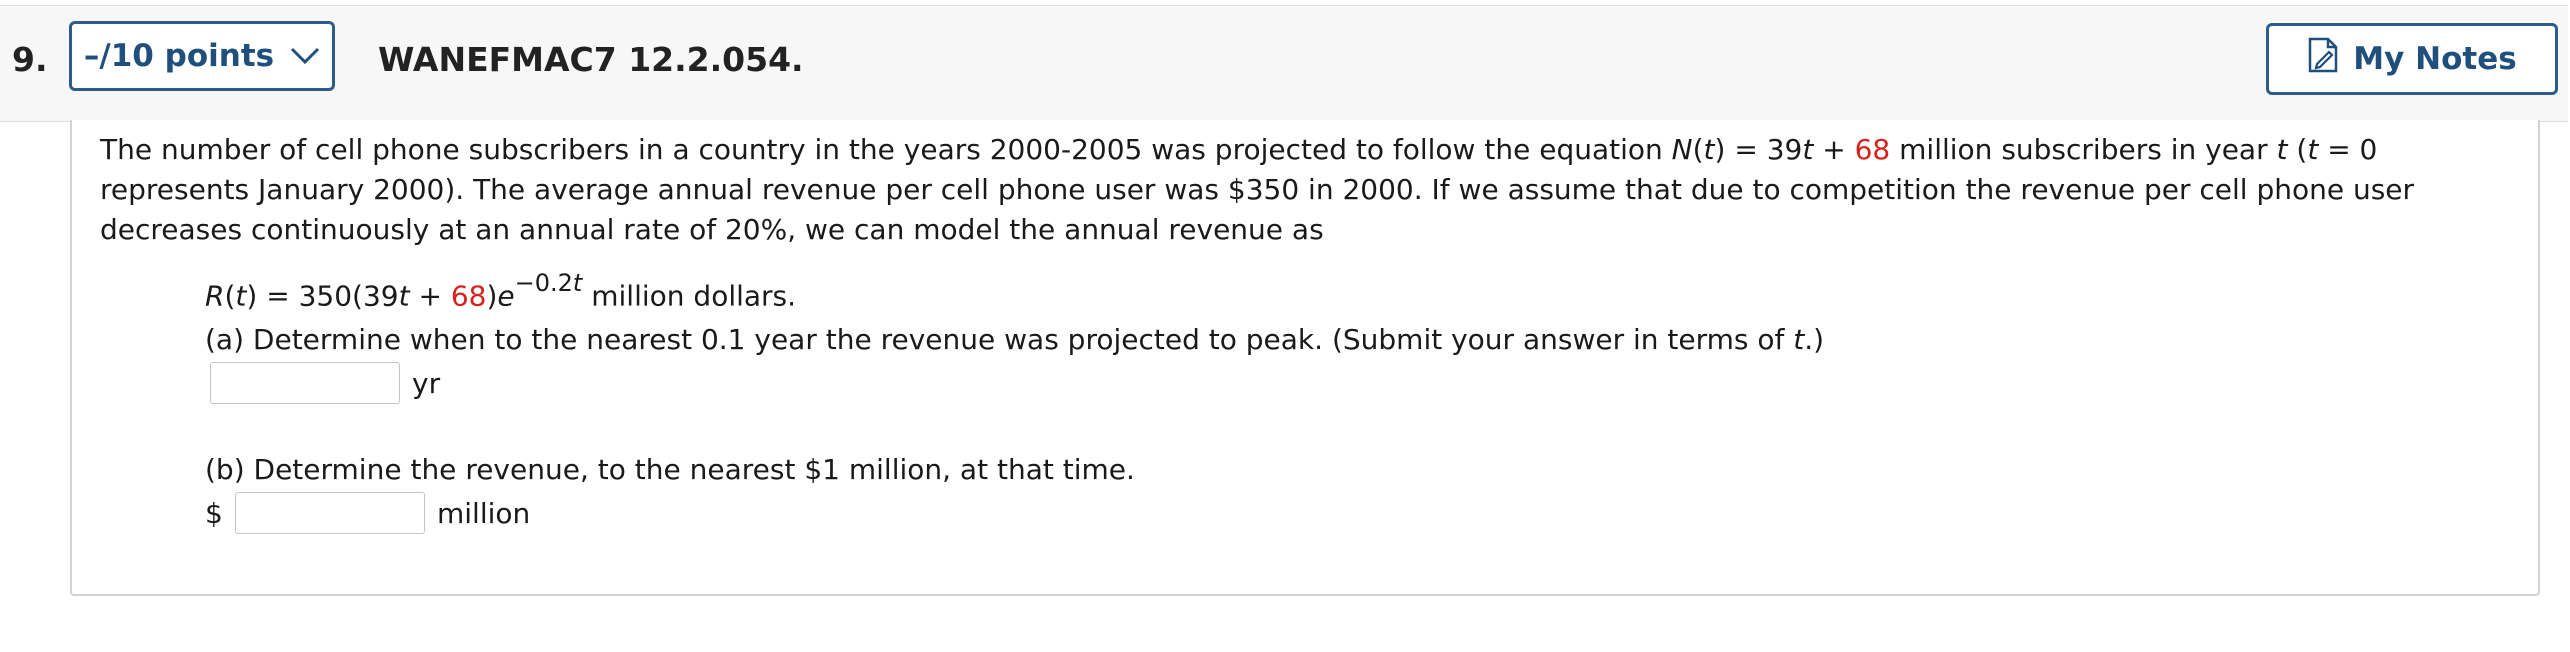  What do you see at coordinates (2297, 149) in the screenshot?
I see `problem-text-6: (` at bounding box center [2297, 149].